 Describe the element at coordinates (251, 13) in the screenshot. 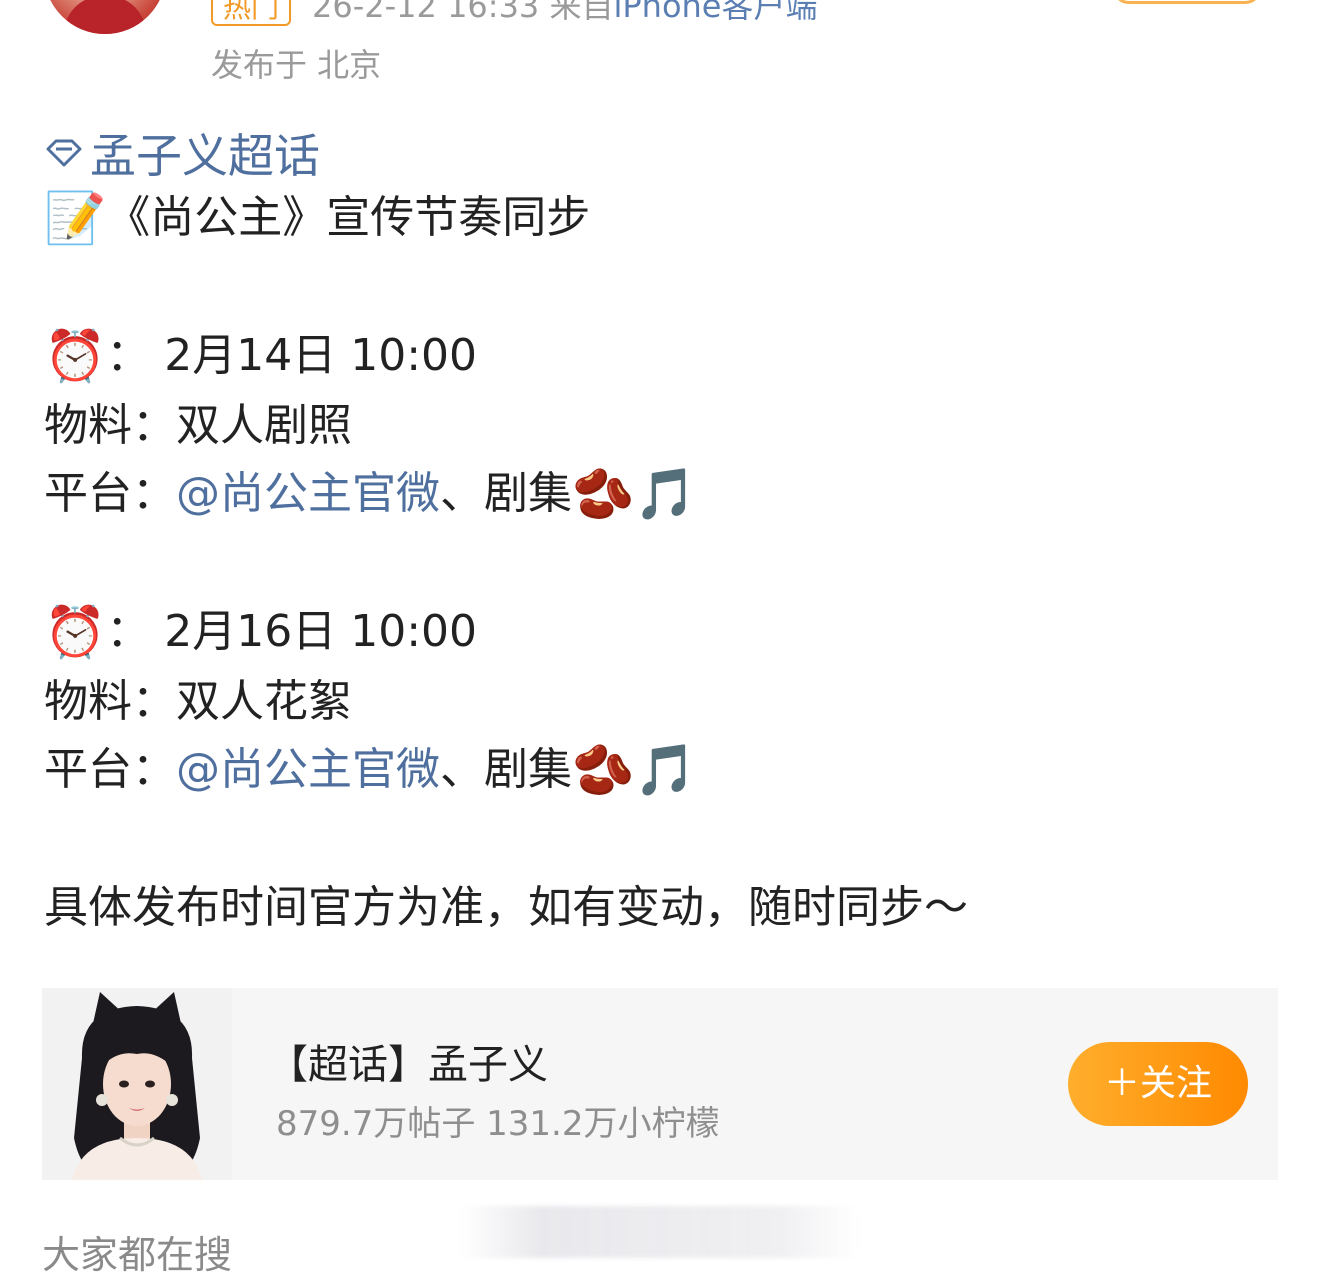

I see `hot-badge: 热门` at that location.